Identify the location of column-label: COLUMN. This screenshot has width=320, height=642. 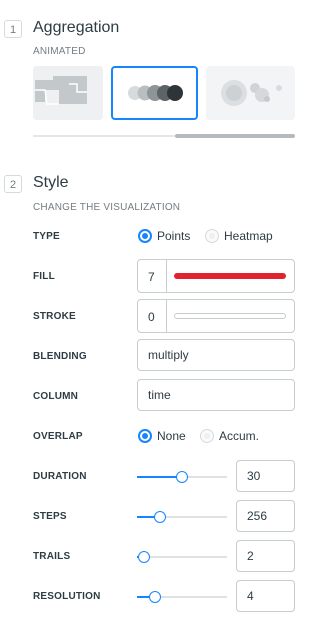
(56, 396).